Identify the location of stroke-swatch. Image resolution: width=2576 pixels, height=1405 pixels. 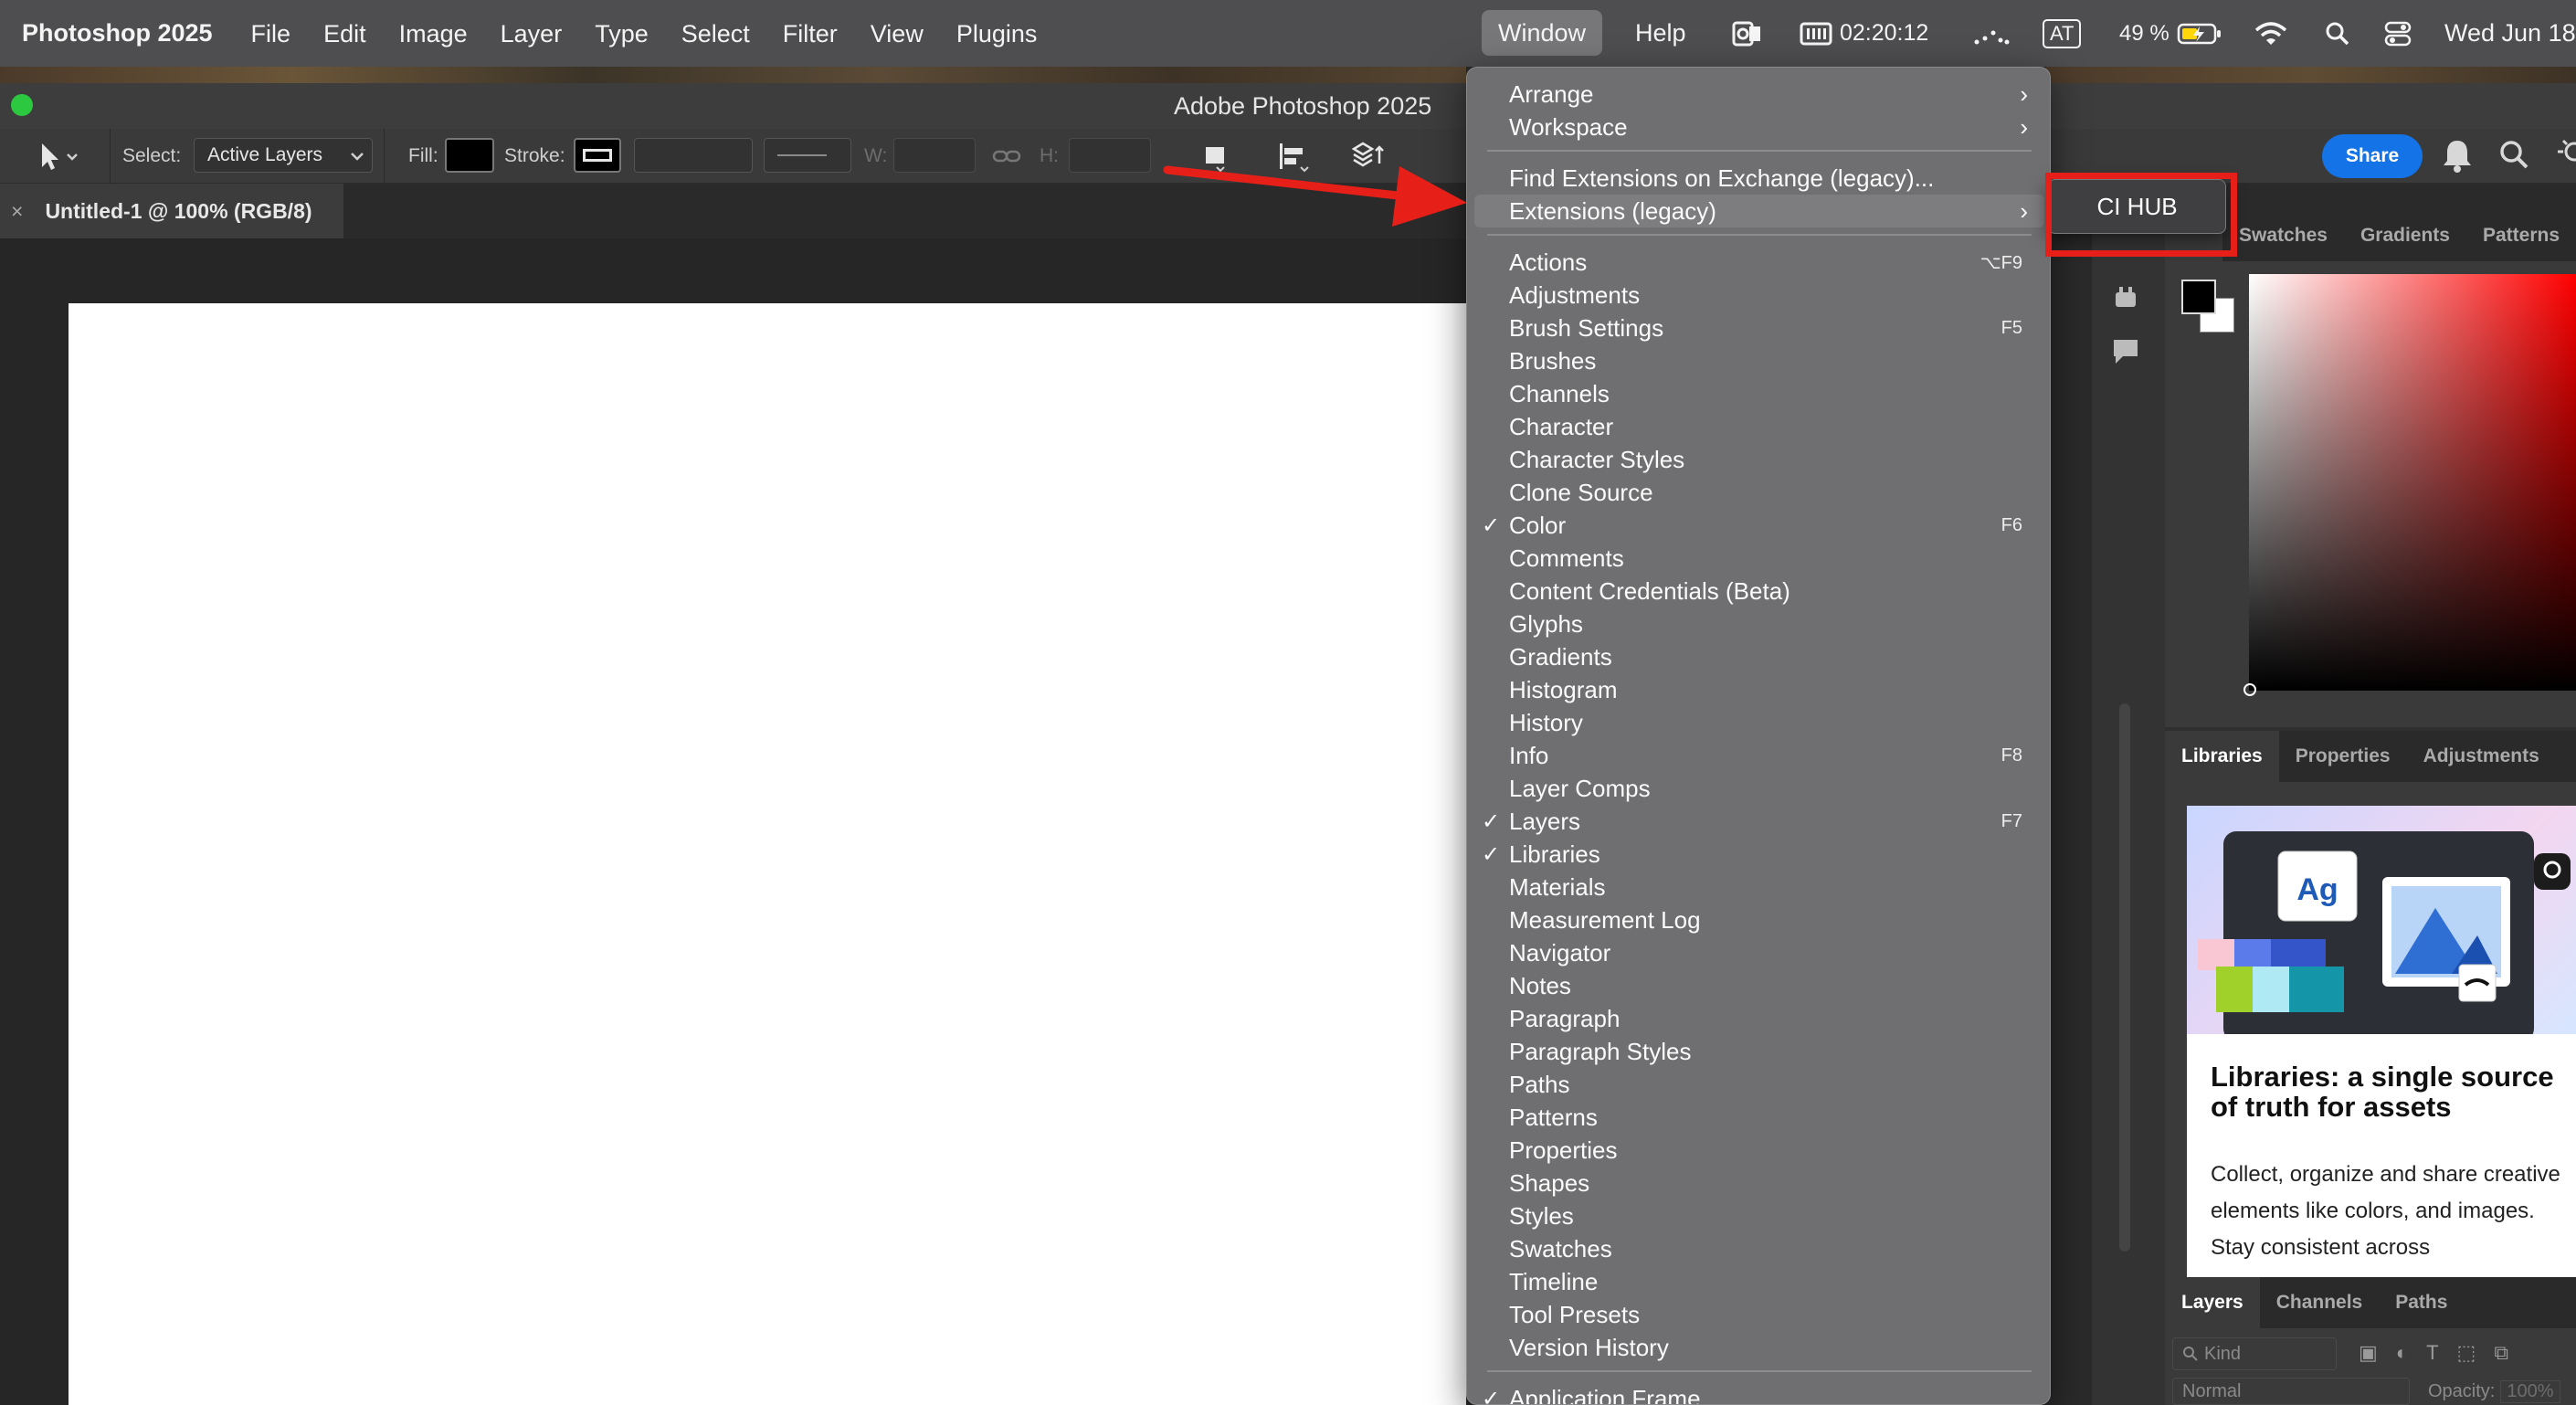
(597, 155).